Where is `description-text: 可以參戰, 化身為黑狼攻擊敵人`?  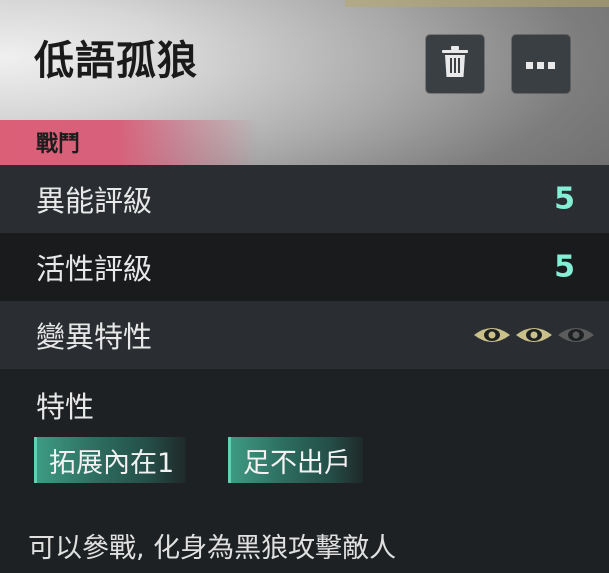 description-text: 可以參戰, 化身為黑狼攻擊敵人 is located at coordinates (212, 548).